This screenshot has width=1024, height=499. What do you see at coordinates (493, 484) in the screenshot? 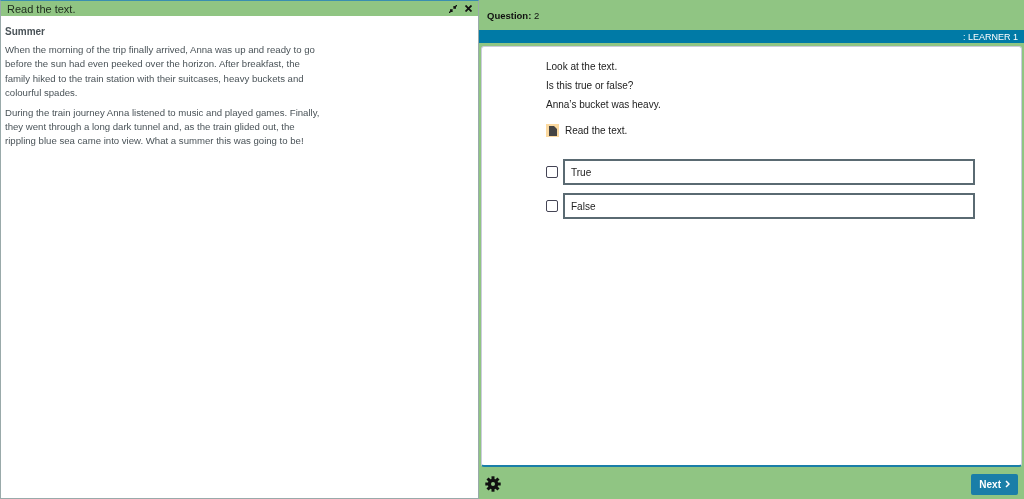
I see `settings-icon` at bounding box center [493, 484].